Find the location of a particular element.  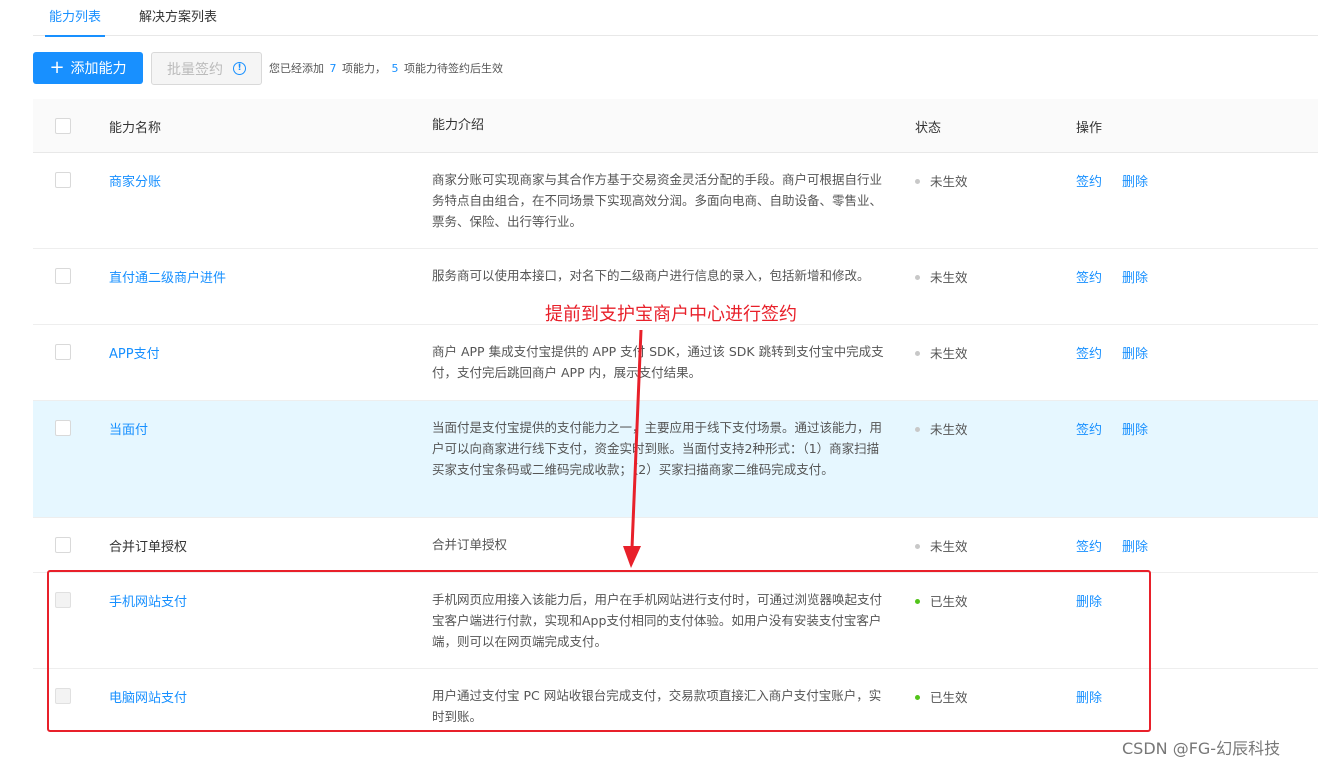

summary-suffix: 项能力待签约后生效 is located at coordinates (453, 68).